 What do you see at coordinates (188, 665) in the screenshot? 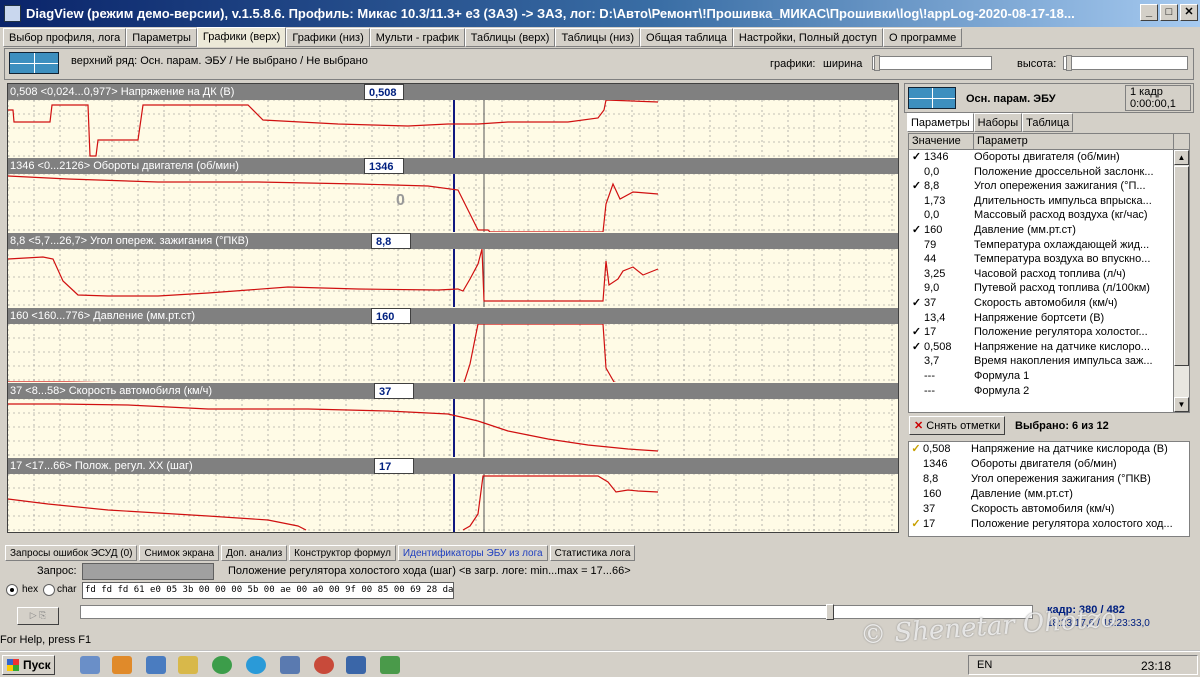
I see `folder-icon` at bounding box center [188, 665].